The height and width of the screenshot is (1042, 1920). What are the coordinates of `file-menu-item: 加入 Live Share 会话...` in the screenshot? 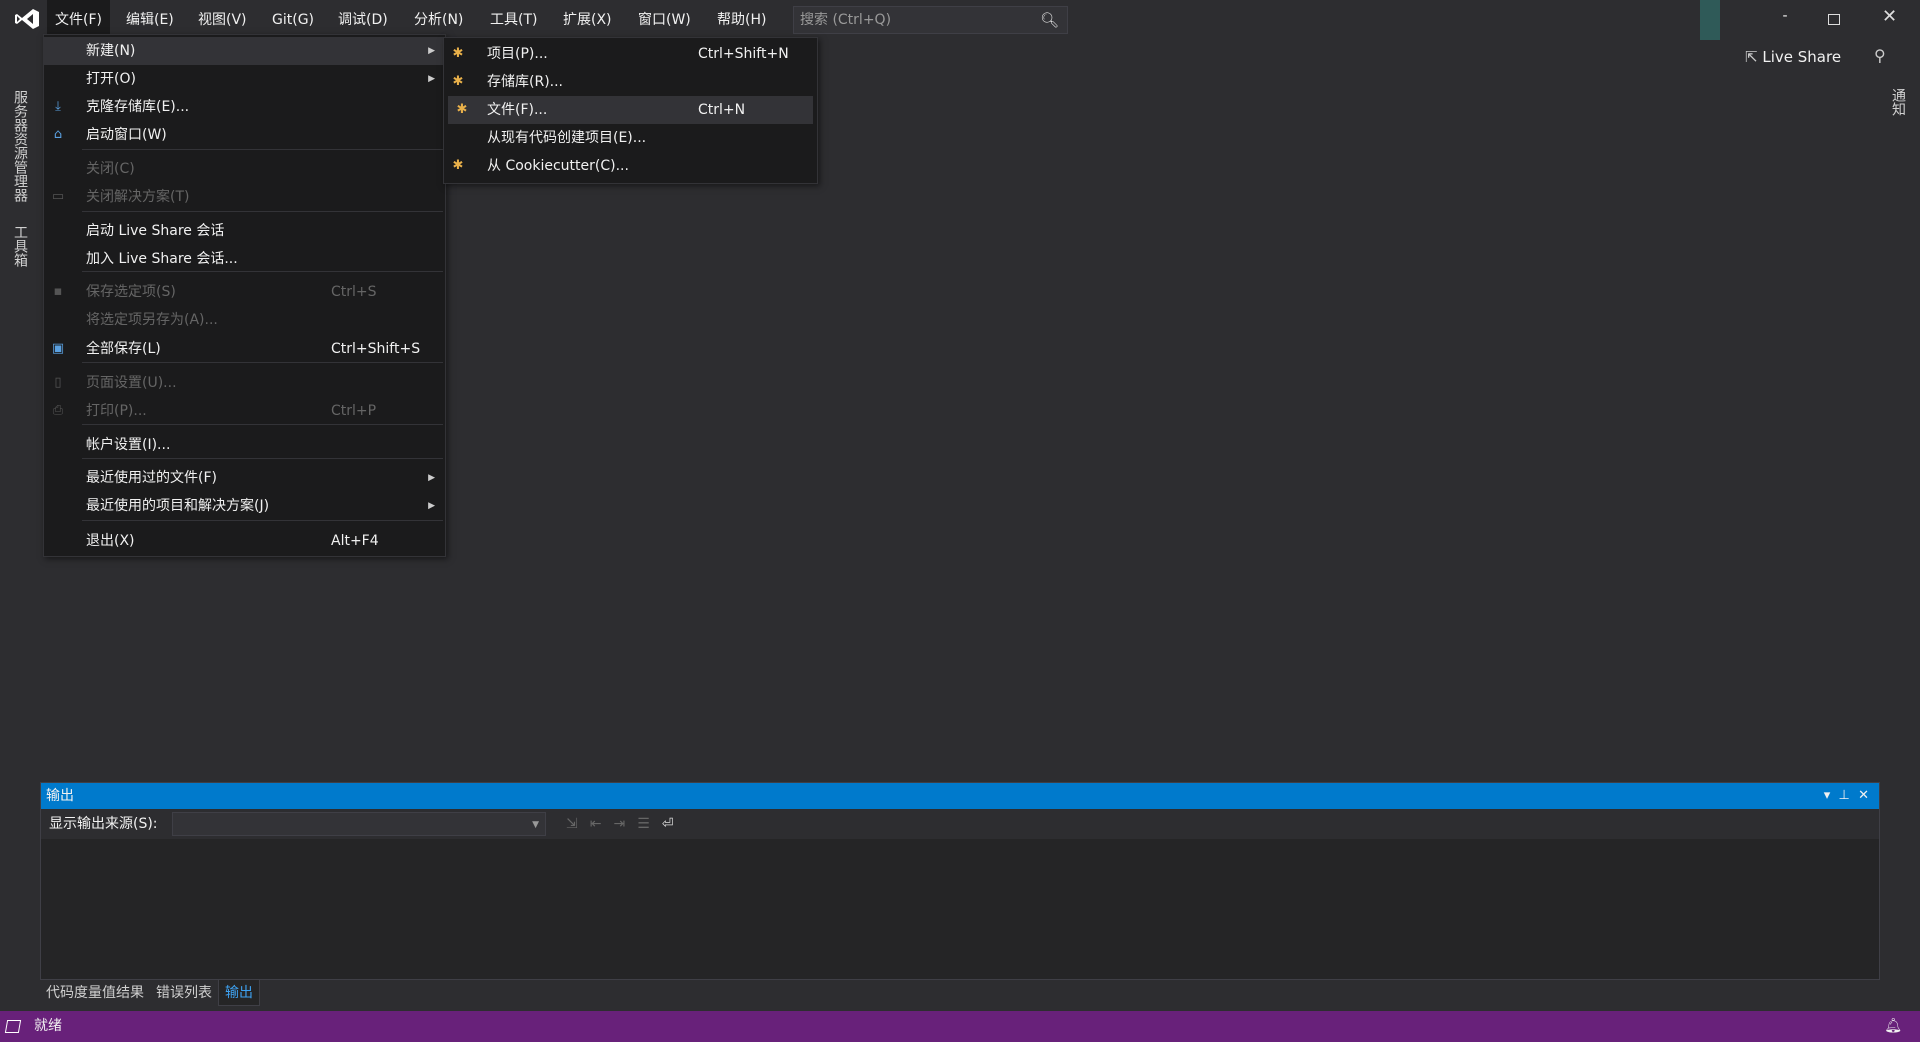 It's located at (244, 259).